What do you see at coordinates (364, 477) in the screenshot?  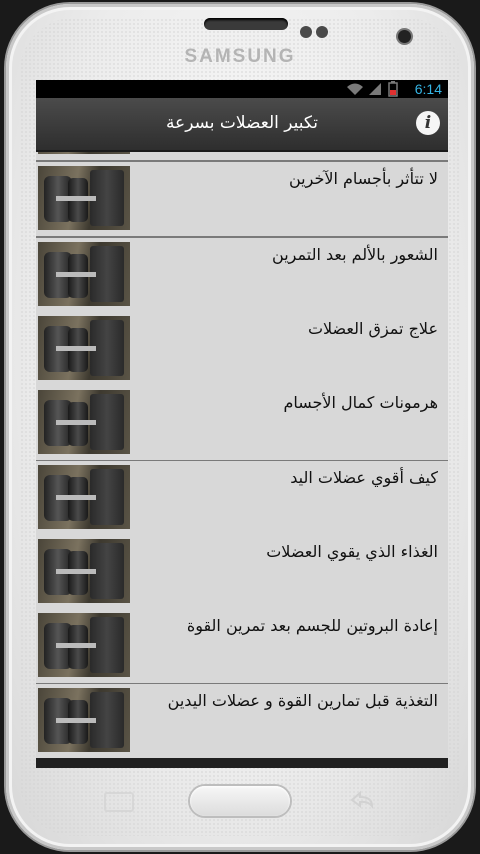 I see `list-item-label: كيف أقوي عضلات اليد` at bounding box center [364, 477].